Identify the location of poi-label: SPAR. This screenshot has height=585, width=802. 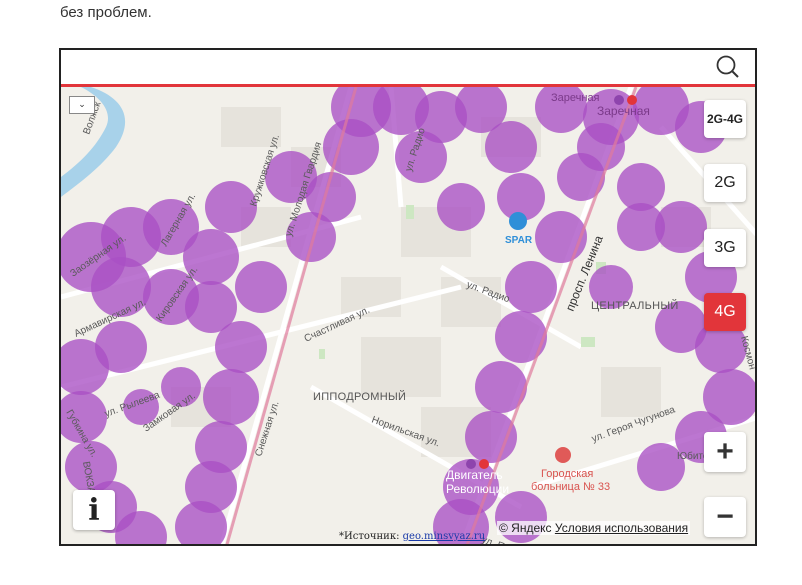
(519, 240).